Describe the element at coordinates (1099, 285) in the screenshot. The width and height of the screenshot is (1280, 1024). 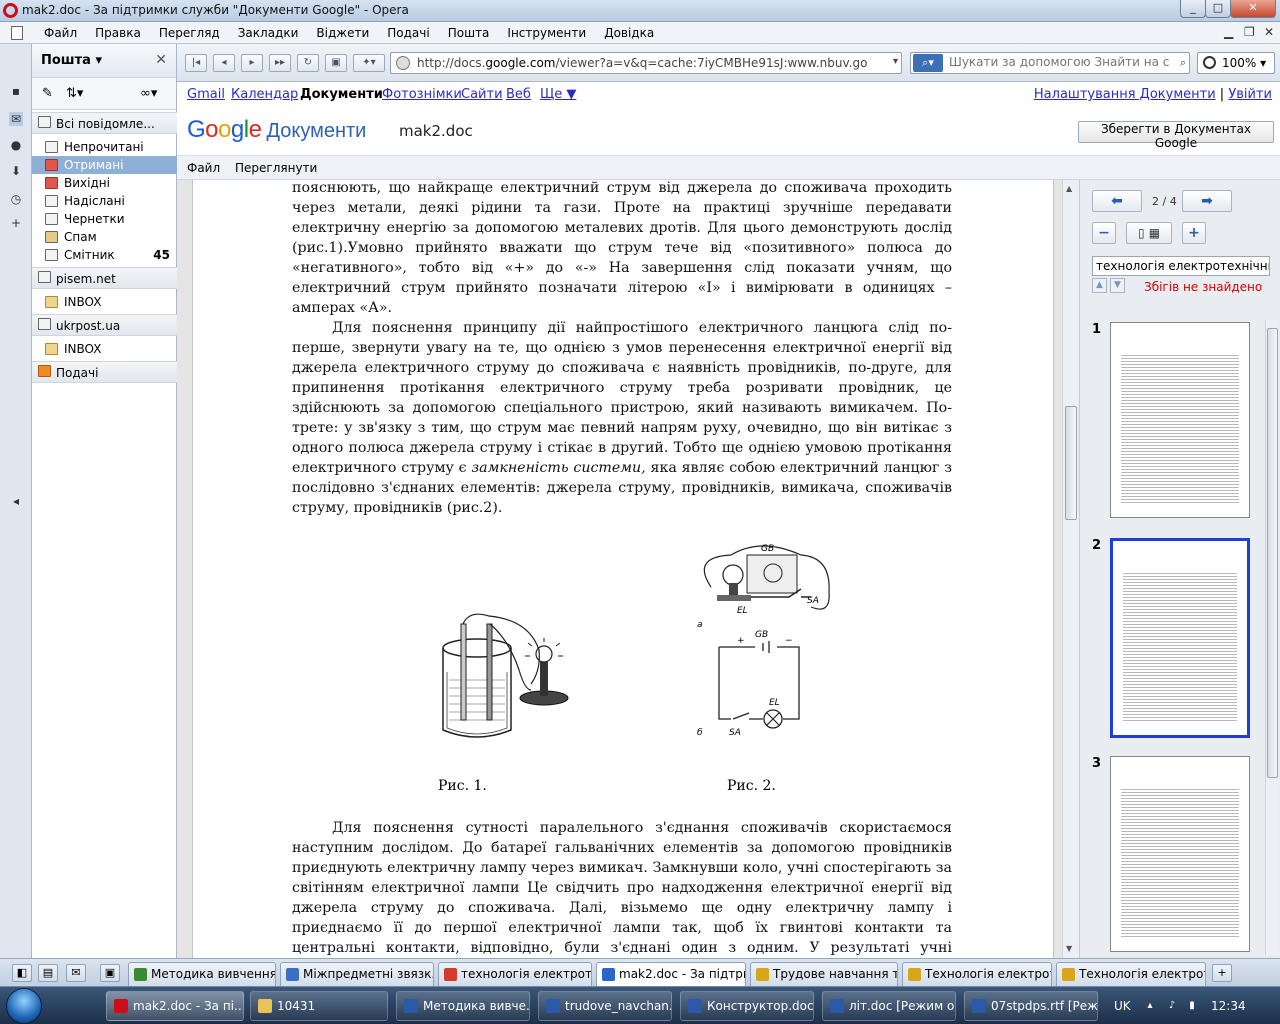
I see `find-prev-icon: ▲` at that location.